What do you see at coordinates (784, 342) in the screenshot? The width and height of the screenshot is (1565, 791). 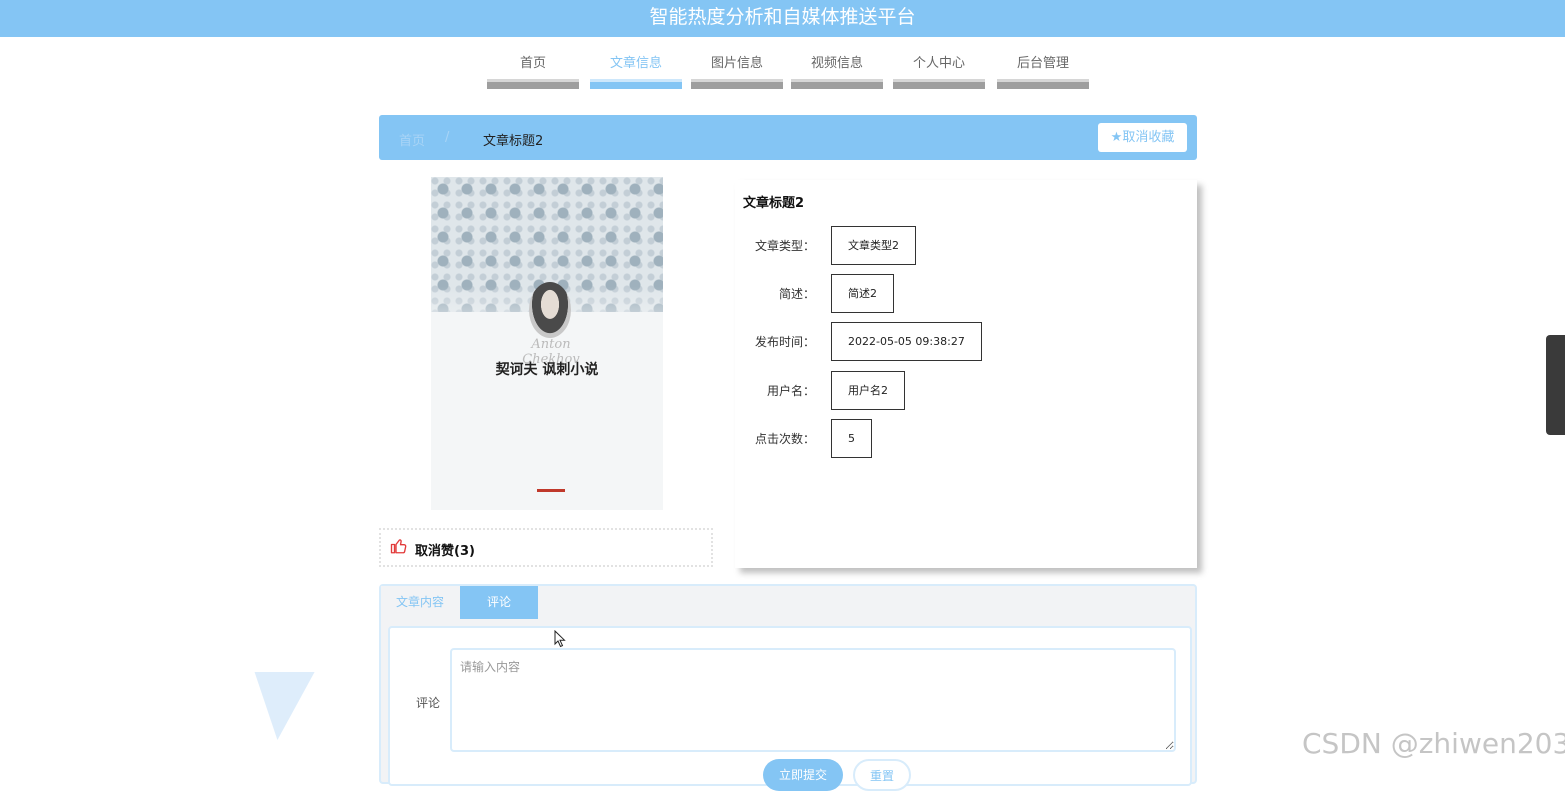 I see `info-label: 发布时间：` at bounding box center [784, 342].